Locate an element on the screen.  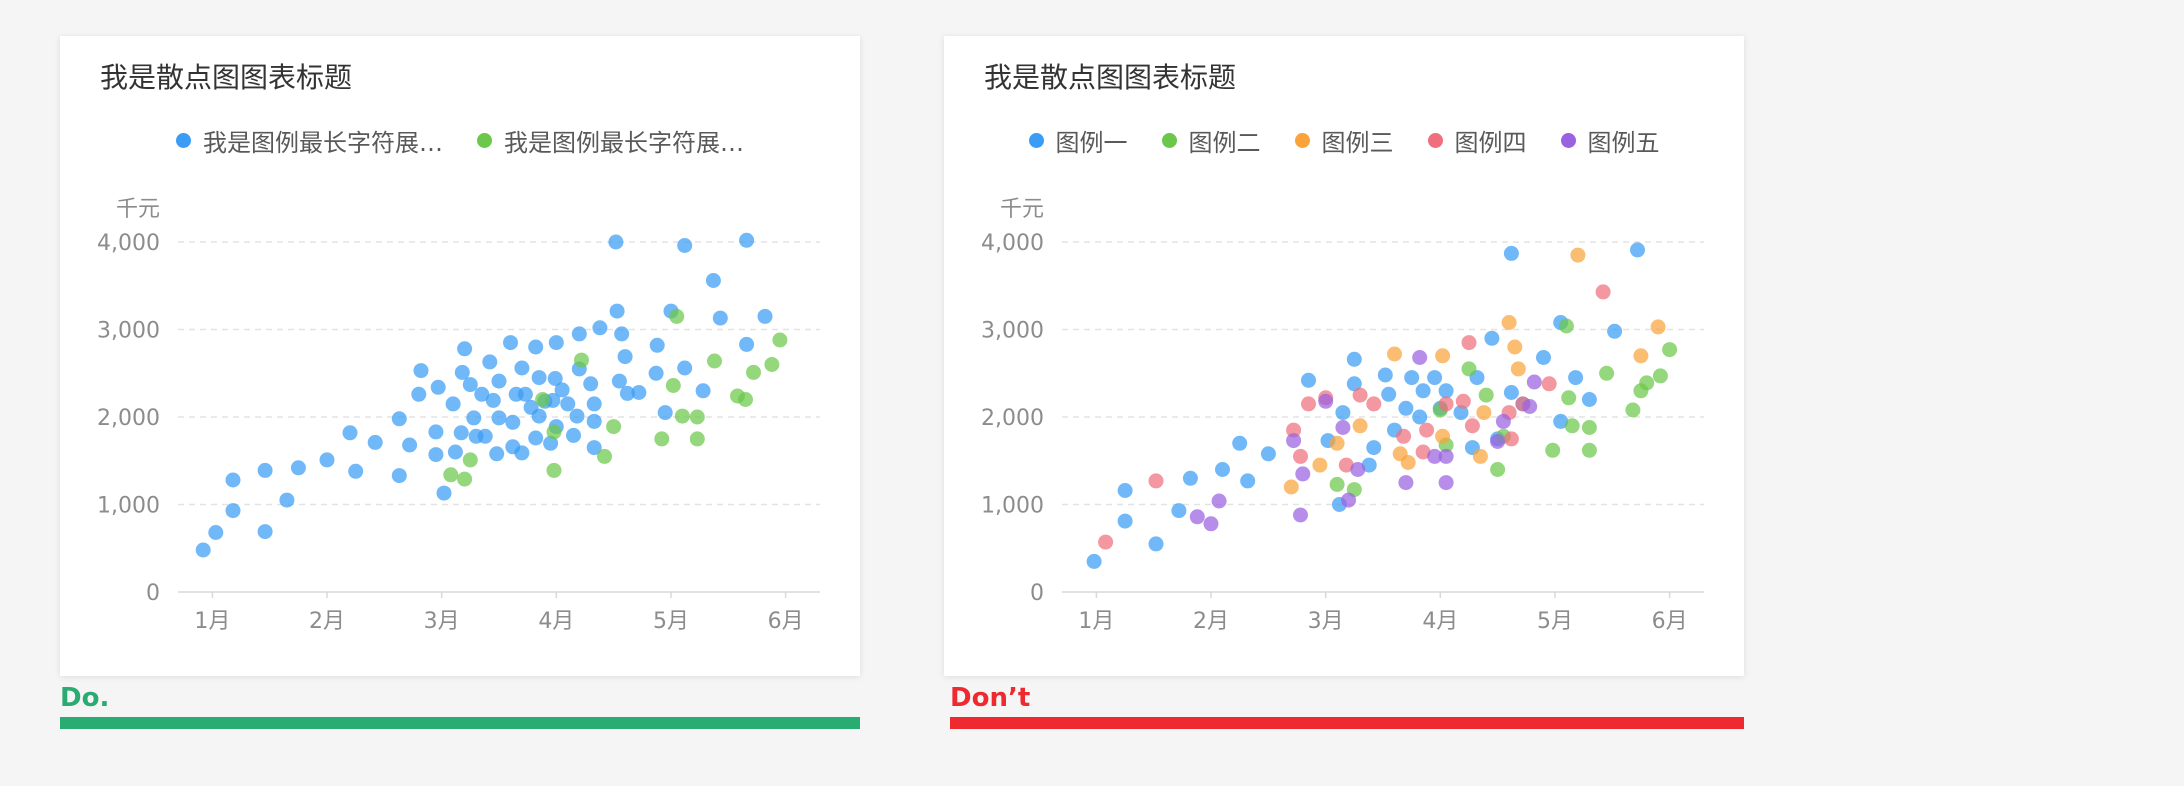
x-tick-label: 4月 is located at coordinates (1440, 621).